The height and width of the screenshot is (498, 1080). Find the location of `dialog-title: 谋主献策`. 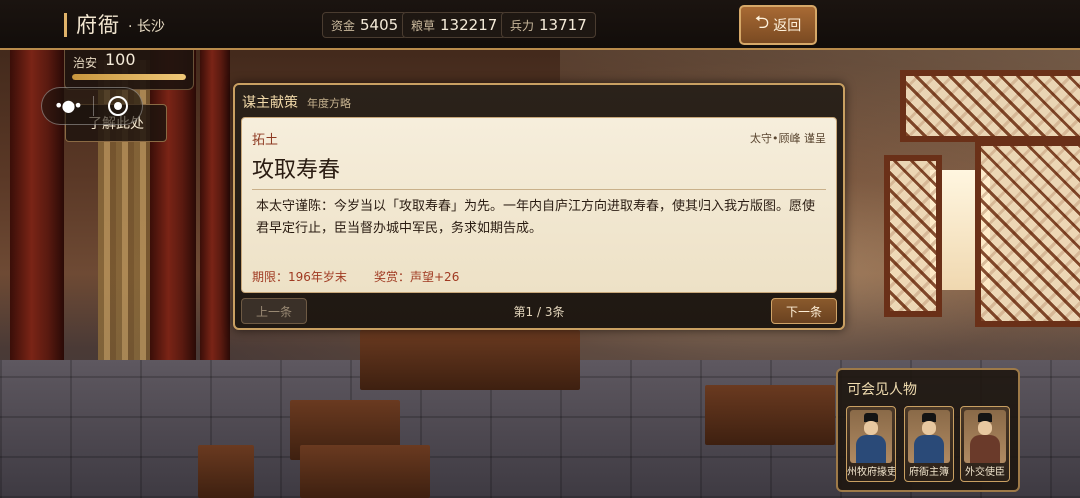

dialog-title: 谋主献策 is located at coordinates (270, 103).